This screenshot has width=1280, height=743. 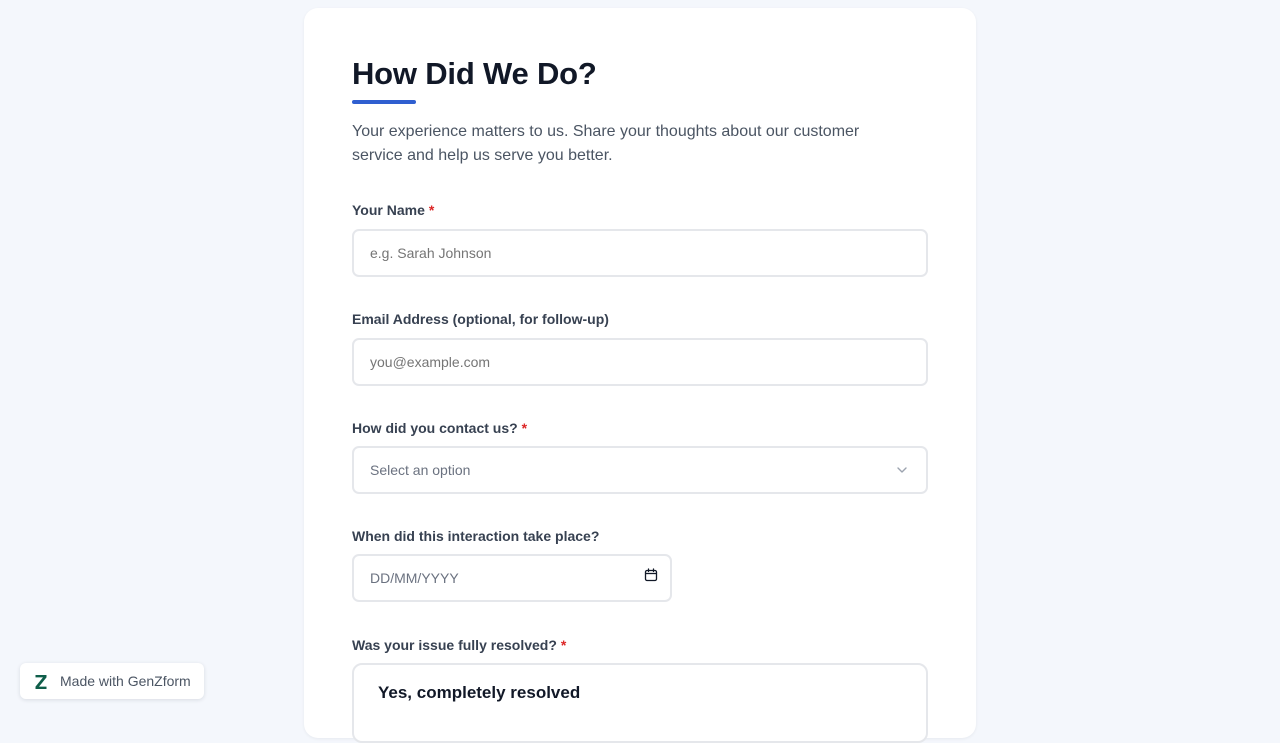 I want to click on interaction-date-label: When did this interaction take place?, so click(x=475, y=536).